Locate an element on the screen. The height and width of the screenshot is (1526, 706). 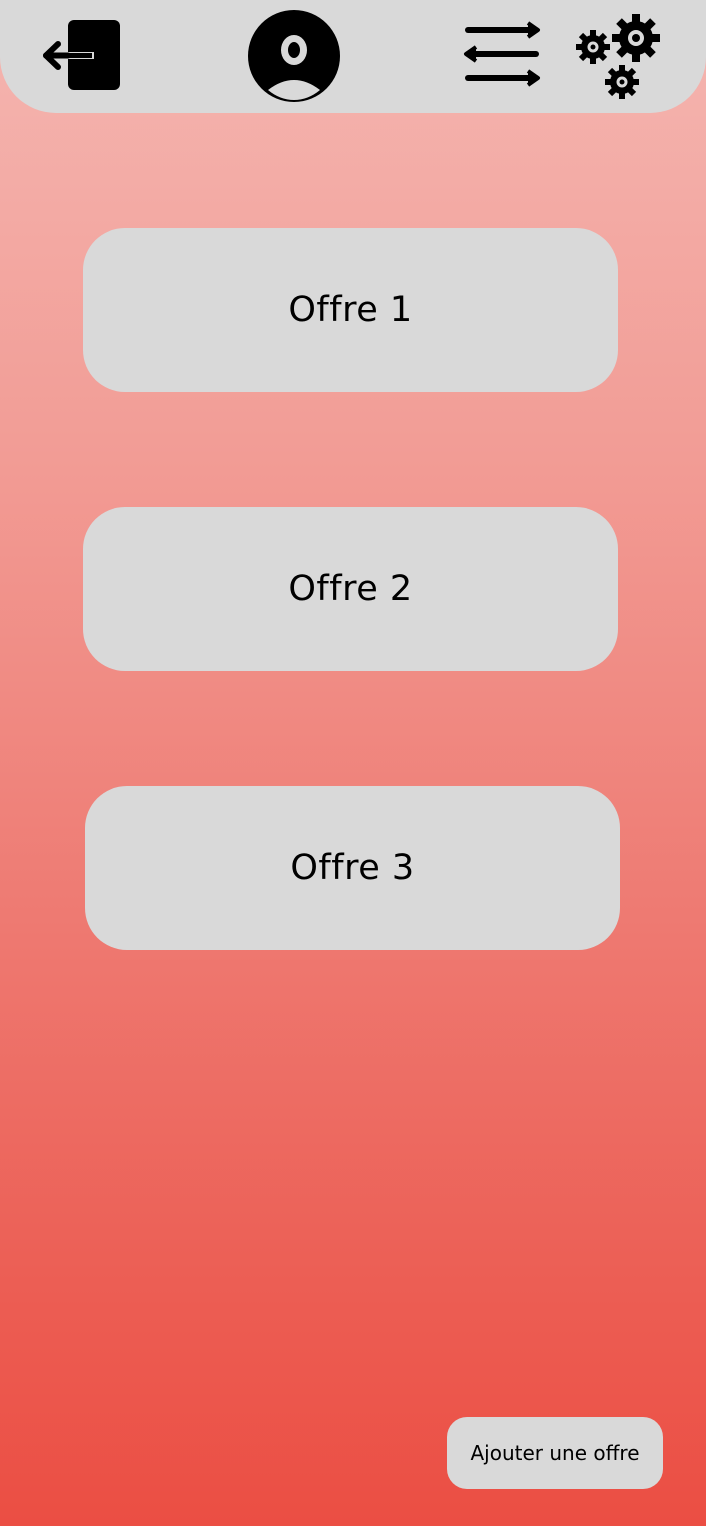
offer-label: Offre 3 is located at coordinates (352, 868).